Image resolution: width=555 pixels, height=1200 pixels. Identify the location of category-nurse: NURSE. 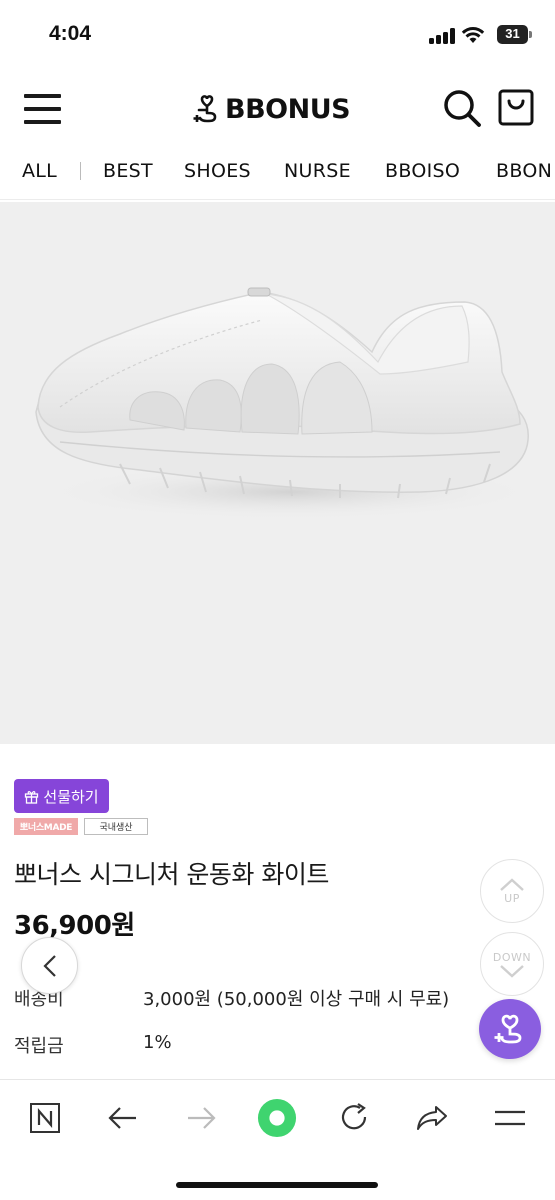
(317, 171).